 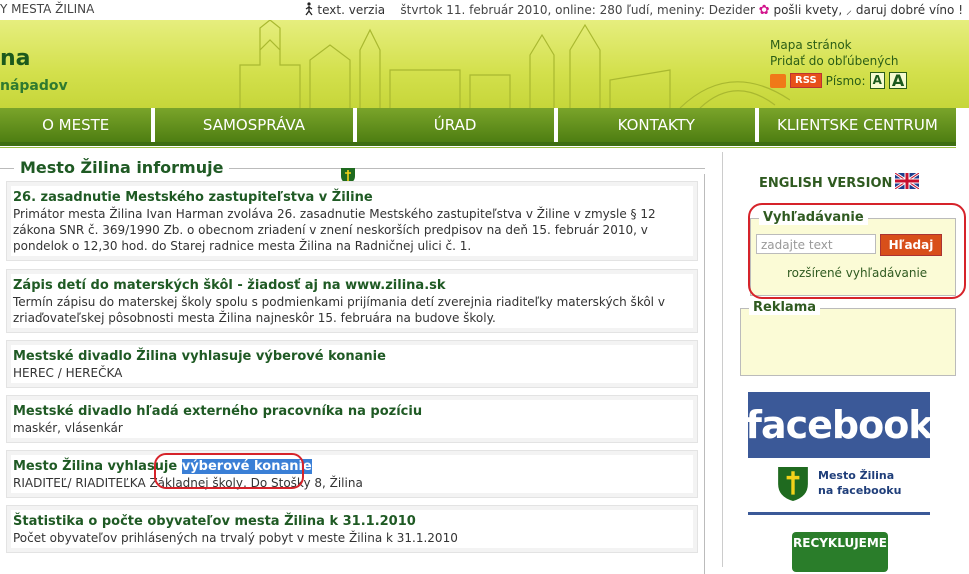 I want to click on site-name: Y MESTA ŽILINA, so click(x=47, y=9).